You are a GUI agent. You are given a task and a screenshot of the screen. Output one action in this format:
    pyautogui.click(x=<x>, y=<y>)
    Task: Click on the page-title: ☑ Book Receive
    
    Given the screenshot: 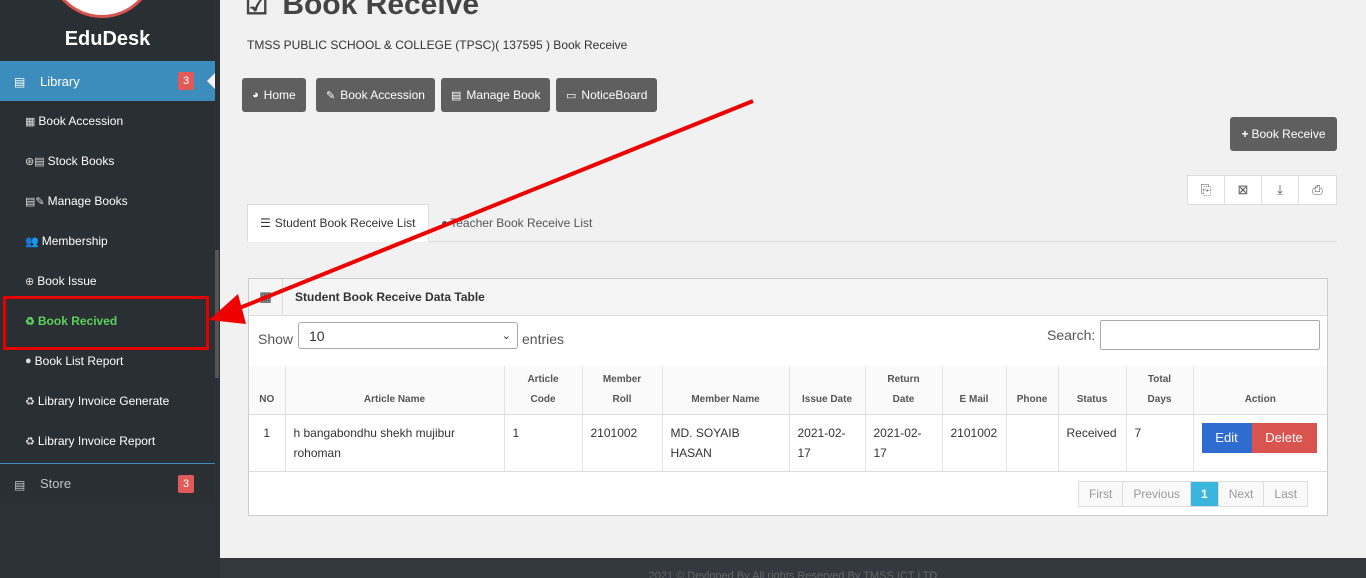 What is the action you would take?
    pyautogui.click(x=362, y=11)
    